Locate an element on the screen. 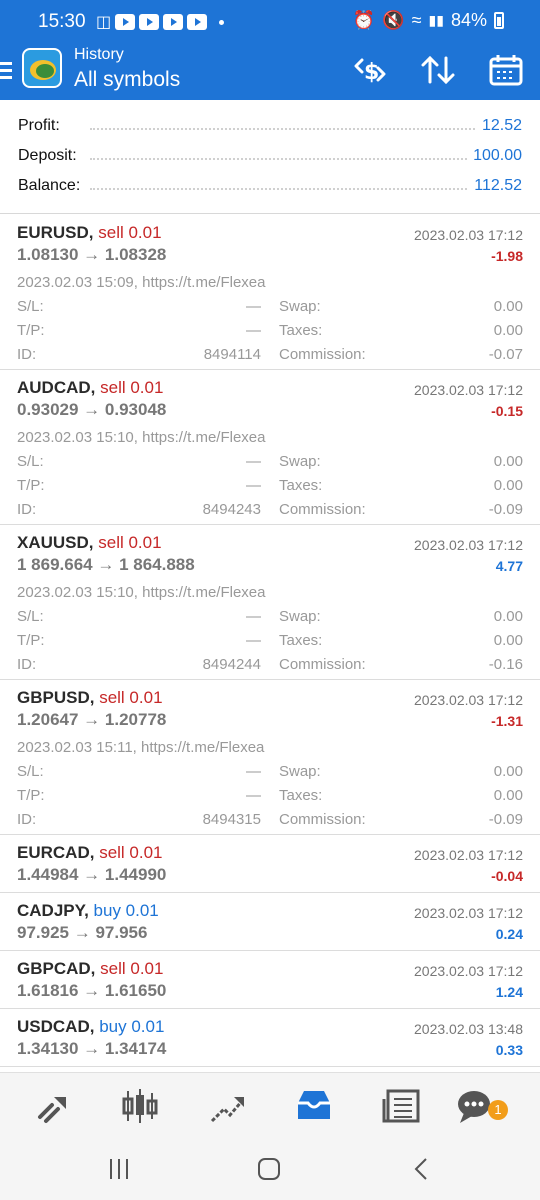  trade-prices: 1 869.664 → 1 864.888 is located at coordinates (106, 564).